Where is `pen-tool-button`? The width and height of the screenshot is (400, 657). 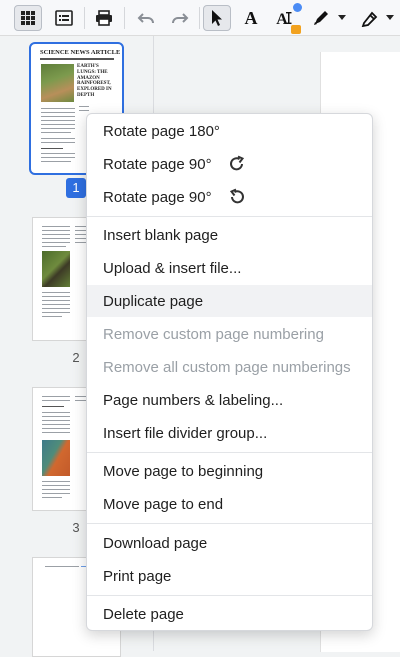
pen-tool-button is located at coordinates (321, 18).